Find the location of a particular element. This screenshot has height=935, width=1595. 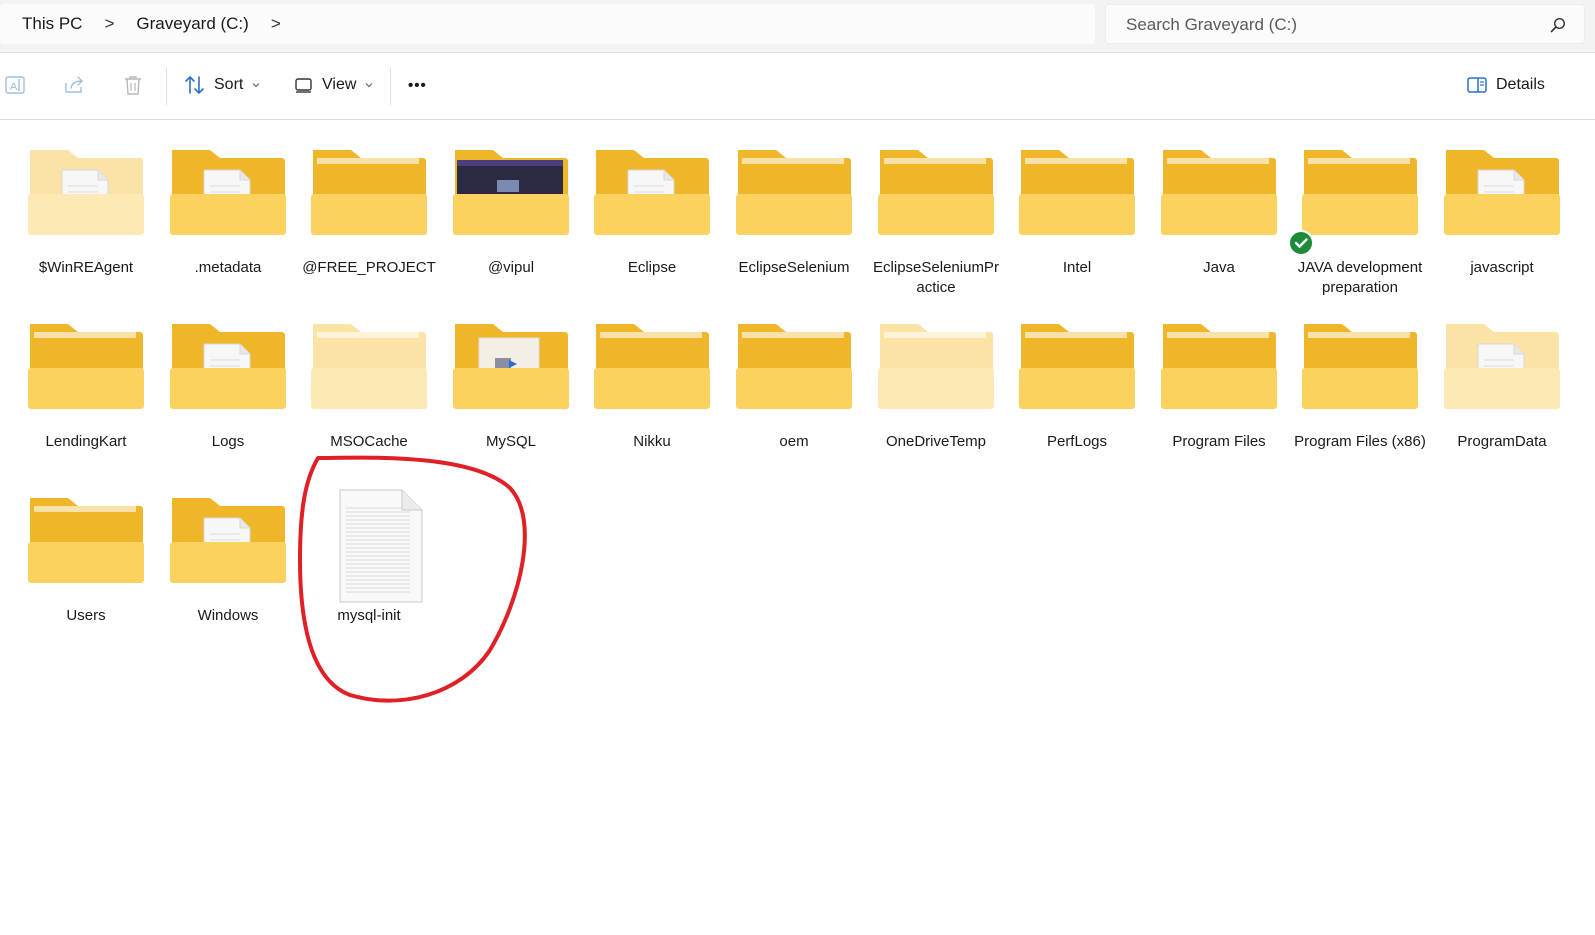

red-annotation-circle is located at coordinates (412, 579).